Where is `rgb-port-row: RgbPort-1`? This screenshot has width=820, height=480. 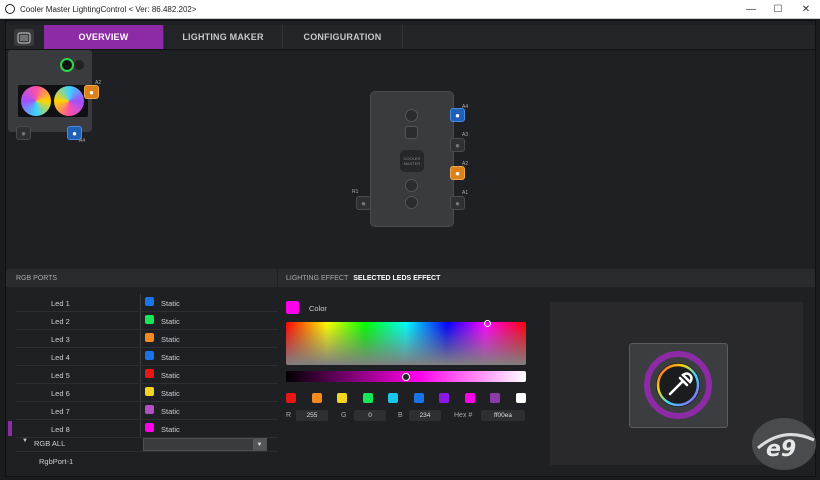 rgb-port-row: RgbPort-1 is located at coordinates (148, 460).